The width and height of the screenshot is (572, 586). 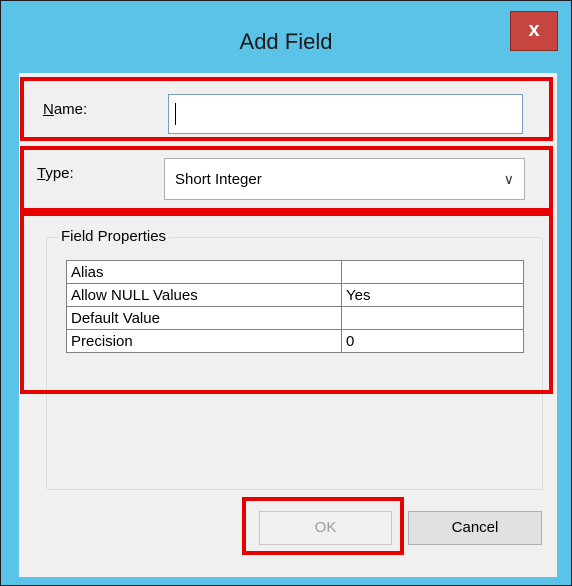 What do you see at coordinates (286, 109) in the screenshot?
I see `name-highlight-box` at bounding box center [286, 109].